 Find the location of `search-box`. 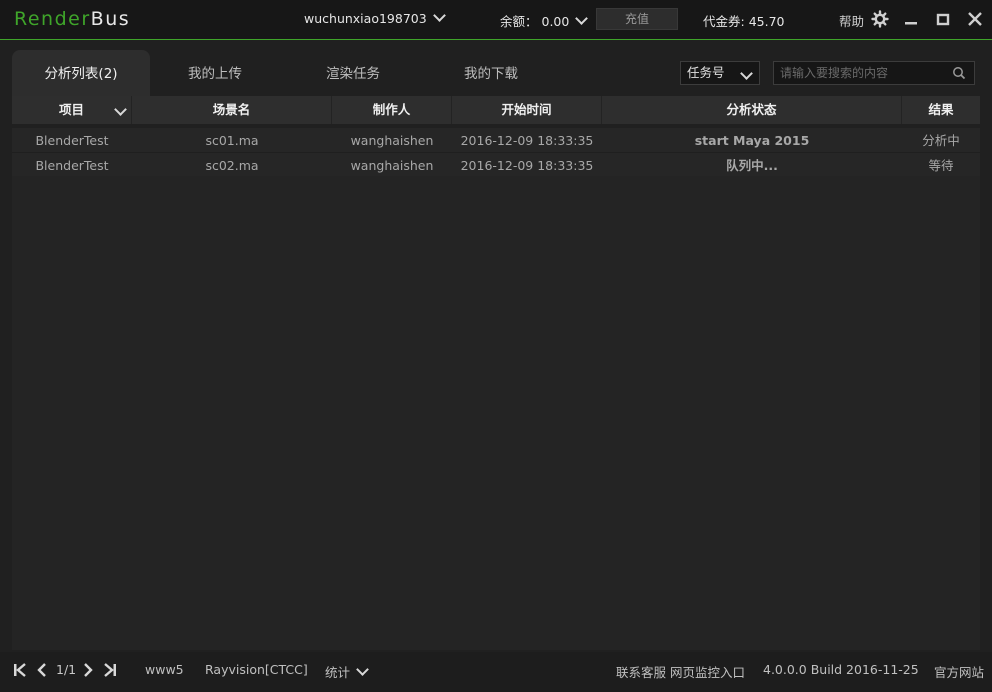

search-box is located at coordinates (874, 73).